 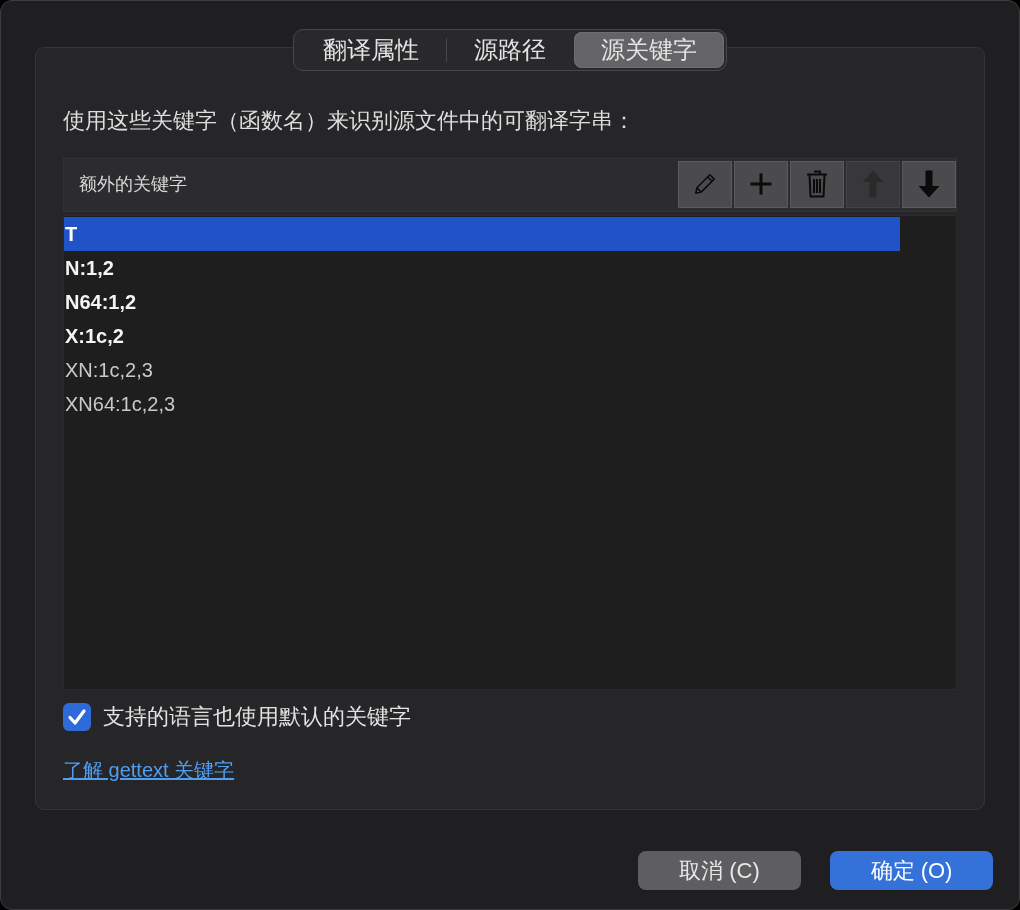 What do you see at coordinates (349, 121) in the screenshot?
I see `description-text: 使用这些关键字（函数名）来识别源文件中的可翻译字串：` at bounding box center [349, 121].